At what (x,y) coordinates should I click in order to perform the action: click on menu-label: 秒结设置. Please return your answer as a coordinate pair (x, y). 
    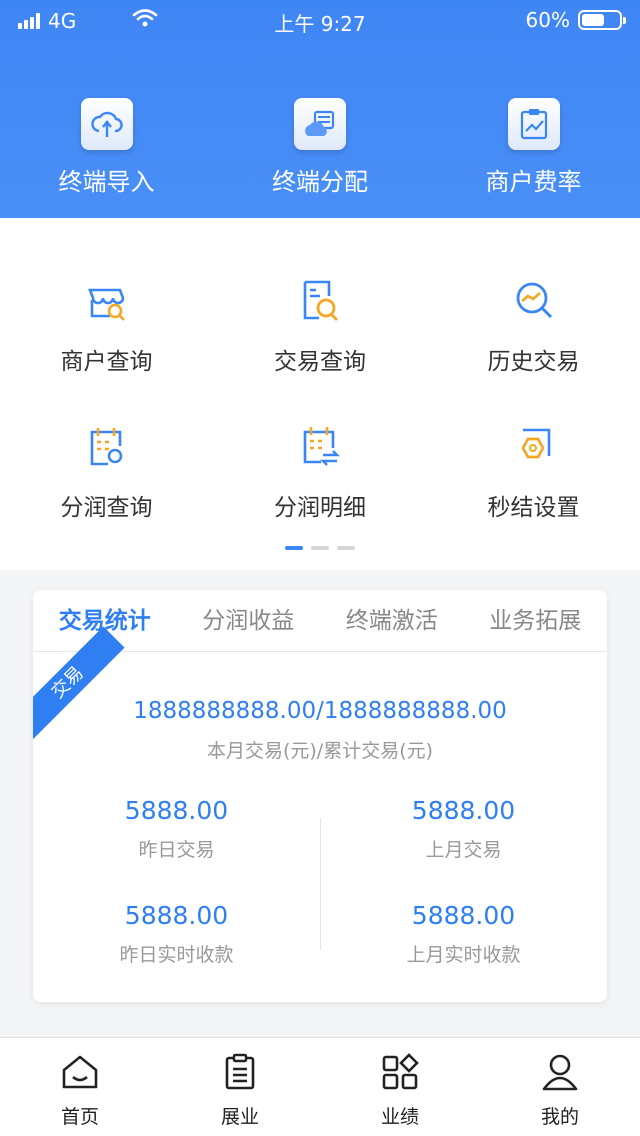
    Looking at the image, I should click on (533, 508).